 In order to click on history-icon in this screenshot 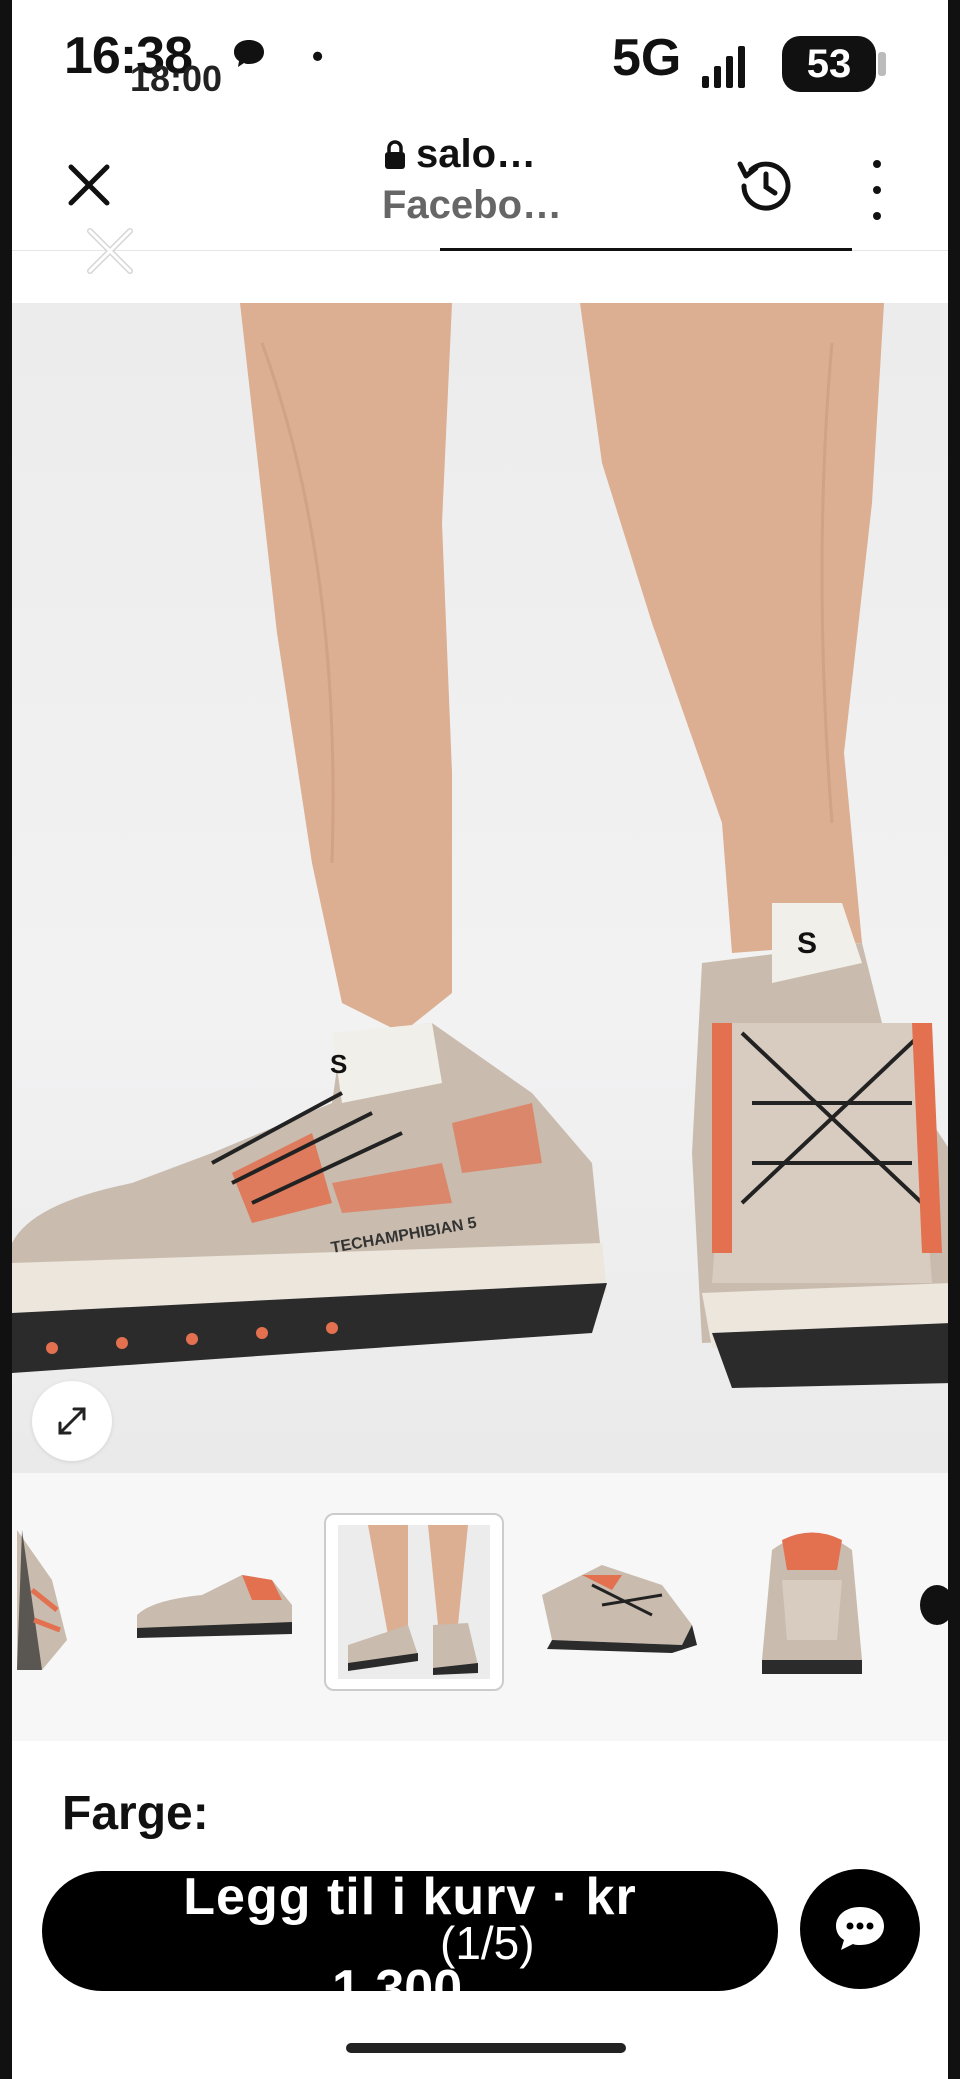, I will do `click(764, 186)`.